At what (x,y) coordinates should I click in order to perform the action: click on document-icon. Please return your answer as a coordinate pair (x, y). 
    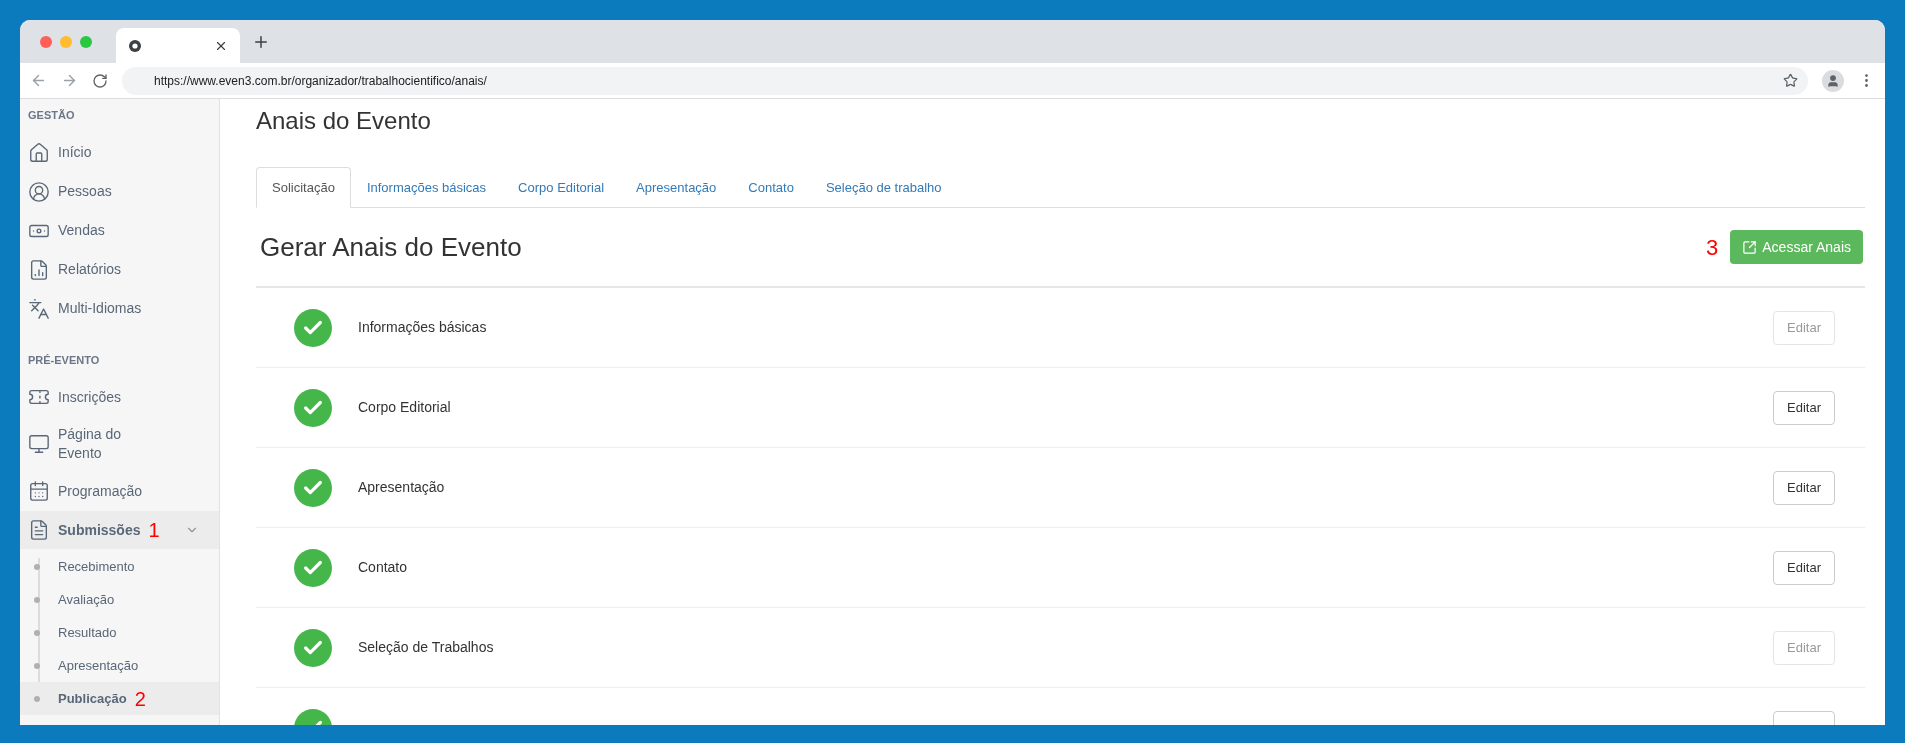
    Looking at the image, I should click on (39, 530).